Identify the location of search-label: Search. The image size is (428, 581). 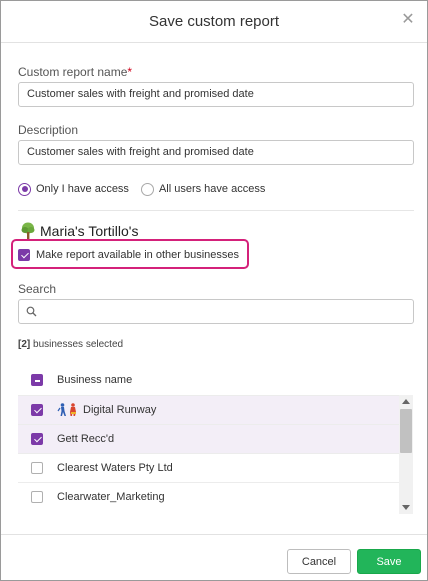
(37, 289).